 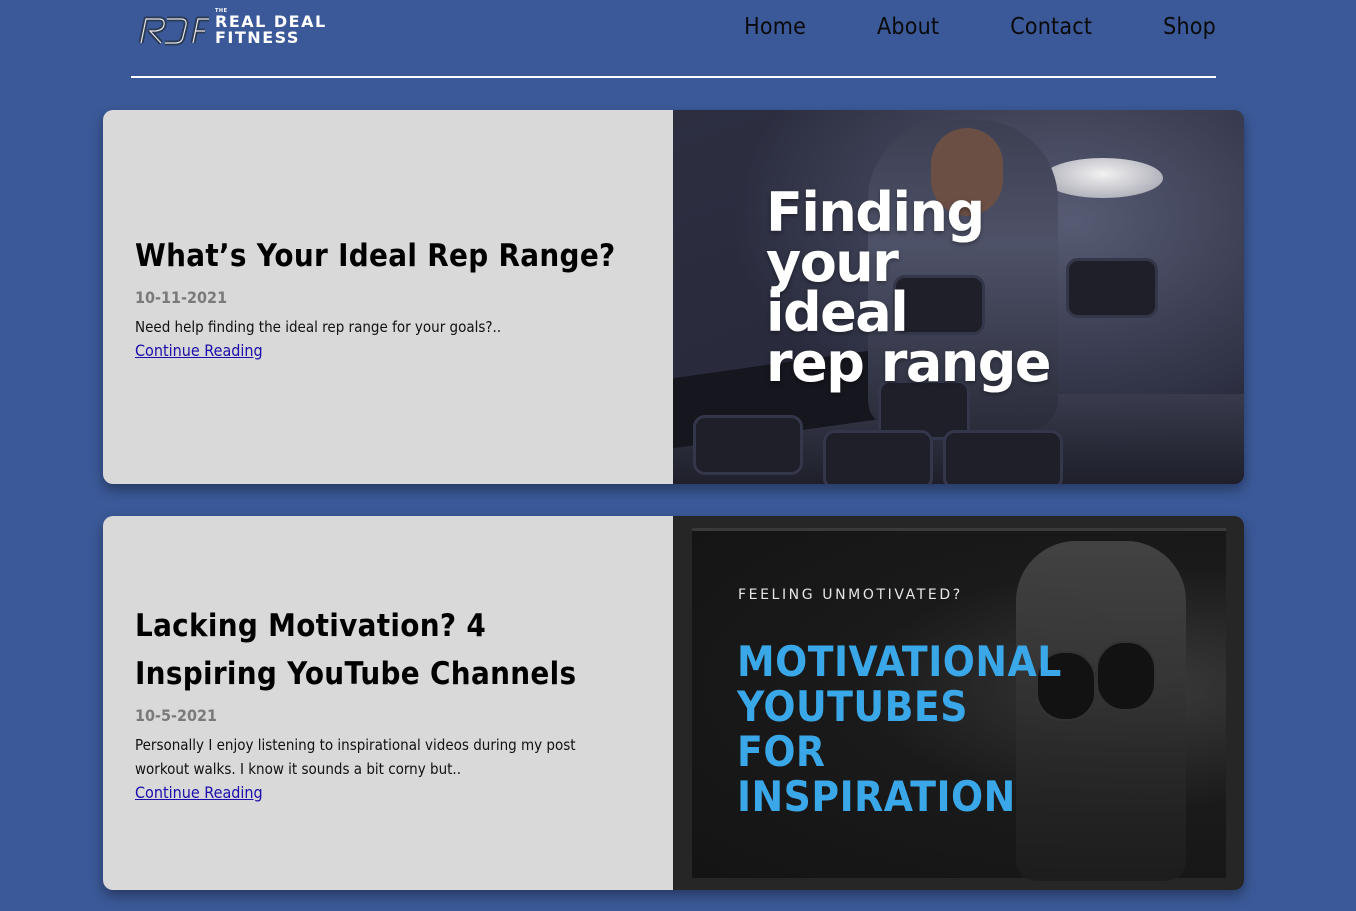 I want to click on logo-line-2: FITNESS, so click(x=257, y=37).